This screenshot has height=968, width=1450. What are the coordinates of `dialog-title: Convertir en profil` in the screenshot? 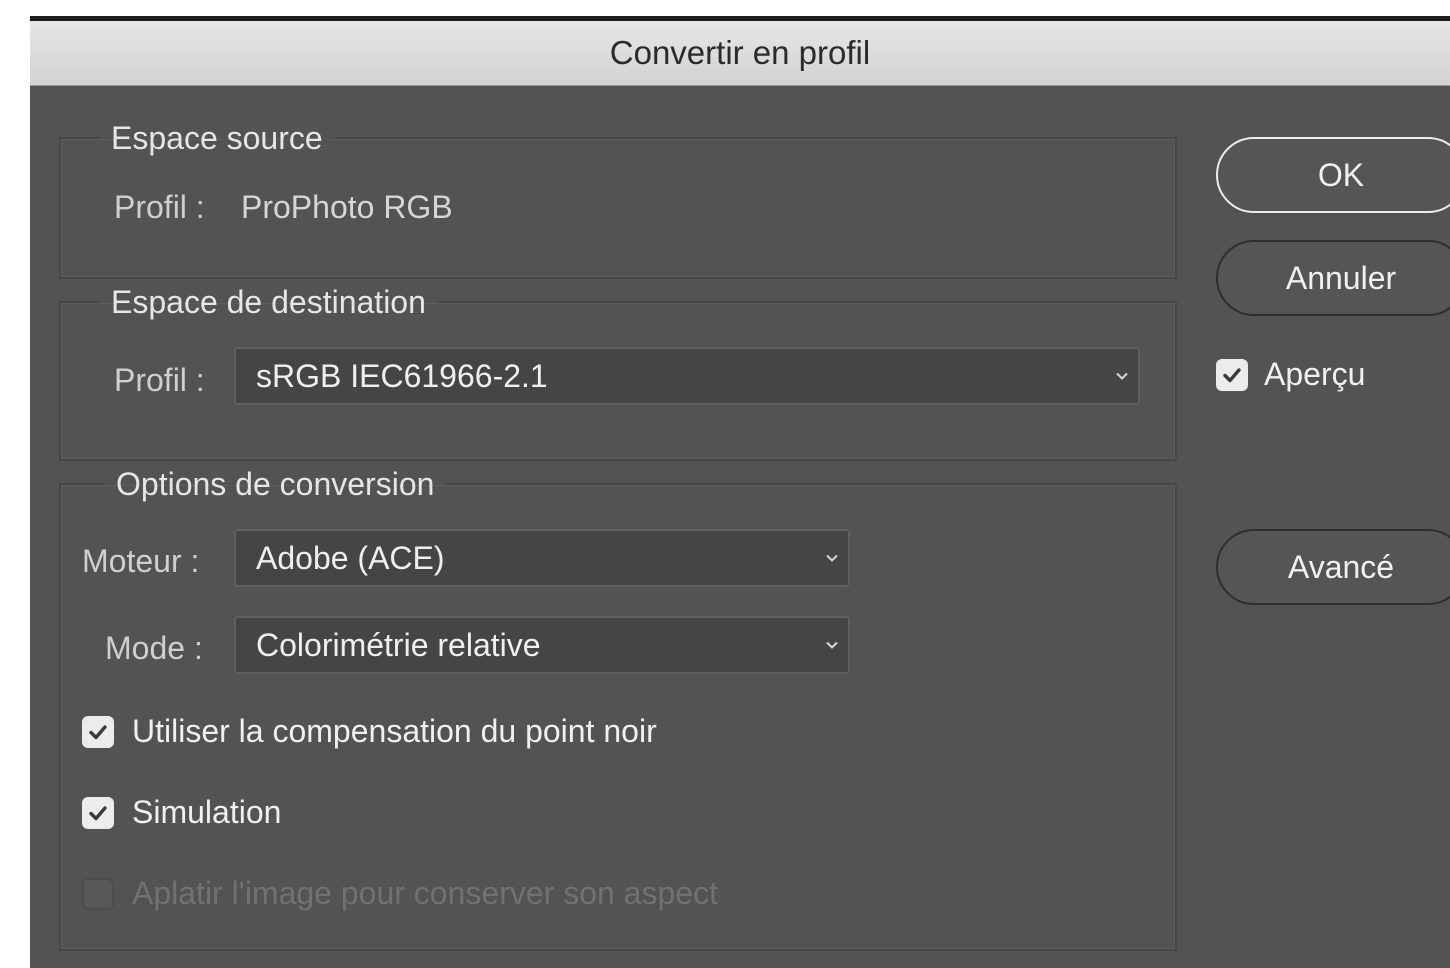 It's located at (740, 52).